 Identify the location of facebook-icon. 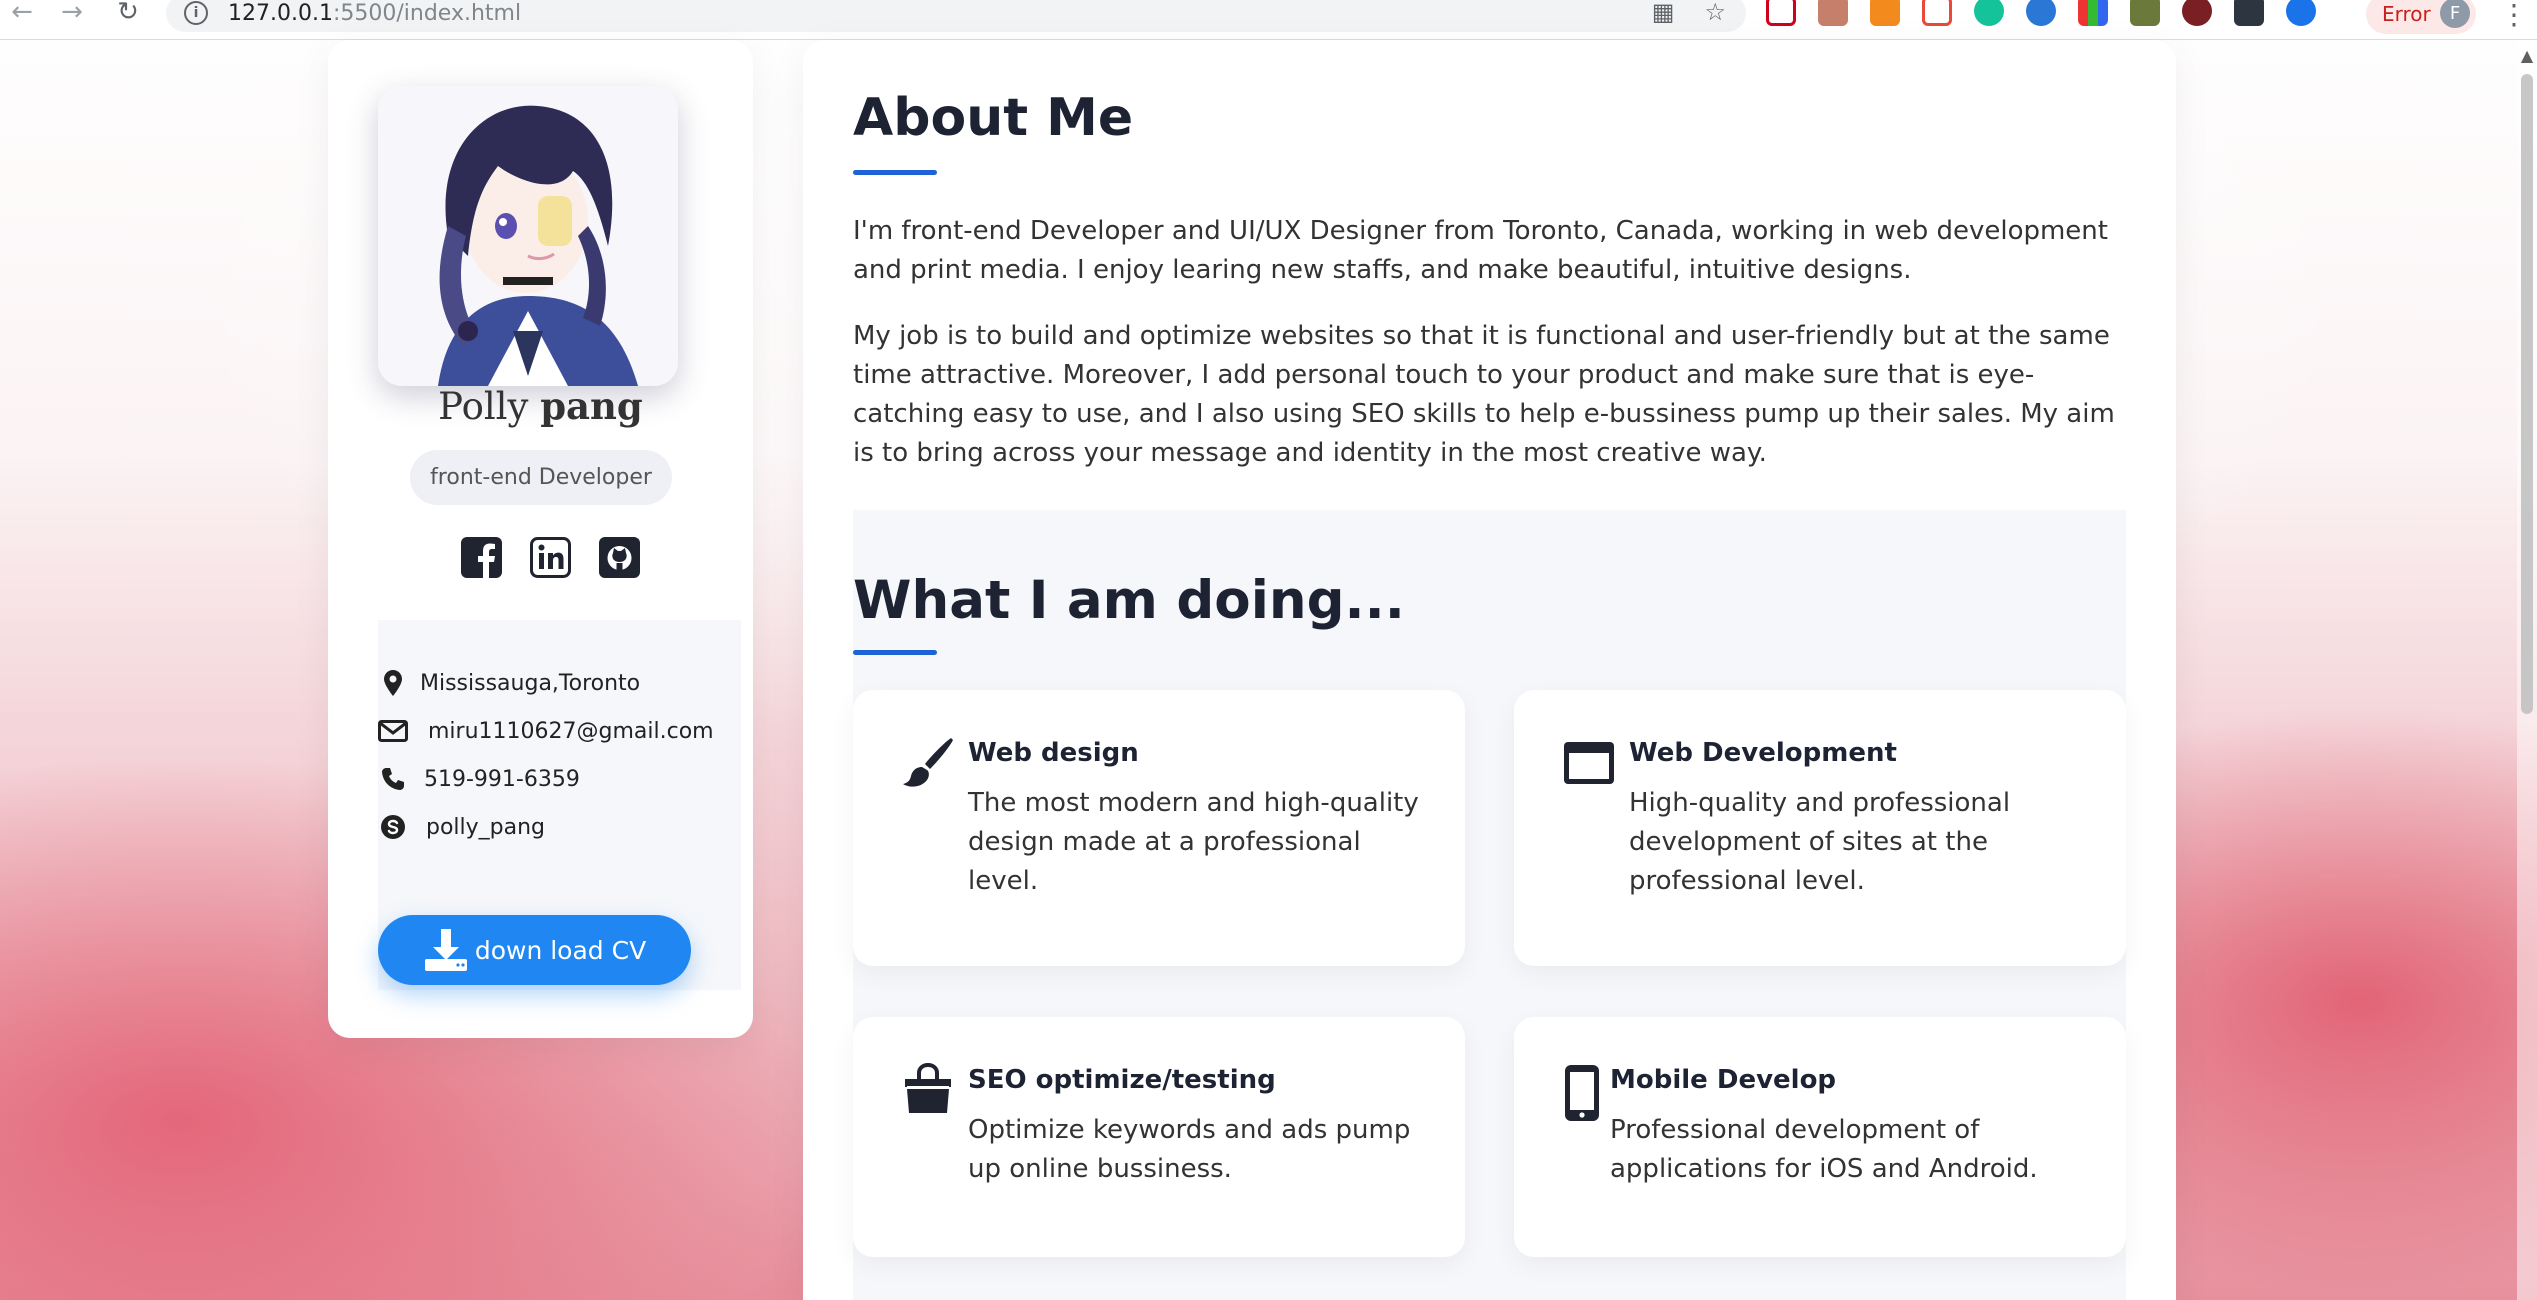
(481, 557).